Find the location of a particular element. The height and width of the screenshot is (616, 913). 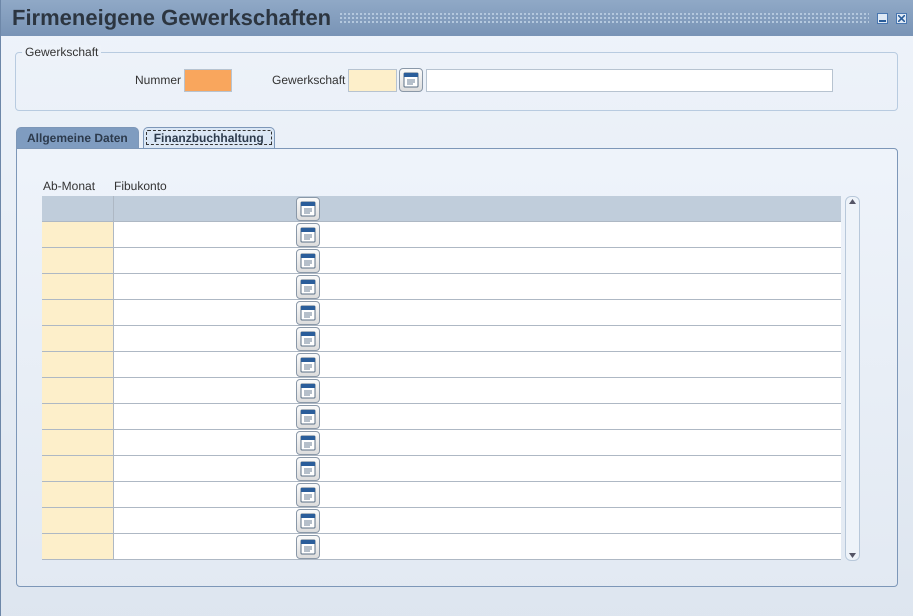

close-icon is located at coordinates (901, 18).